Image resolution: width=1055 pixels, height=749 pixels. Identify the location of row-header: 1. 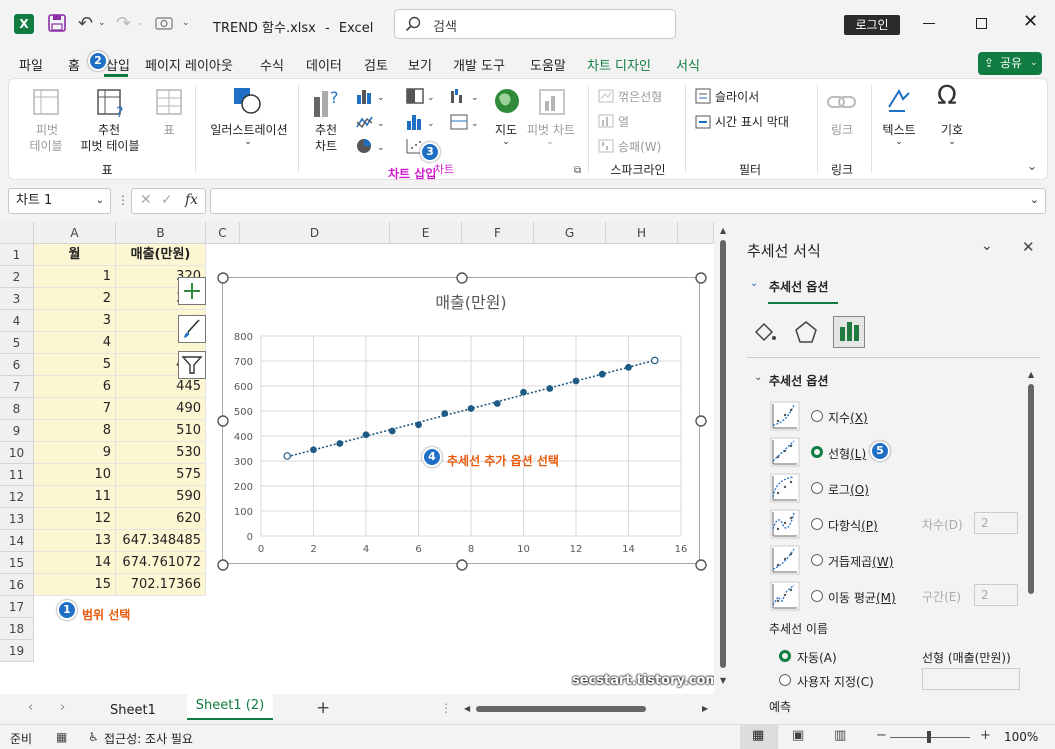
(17, 255).